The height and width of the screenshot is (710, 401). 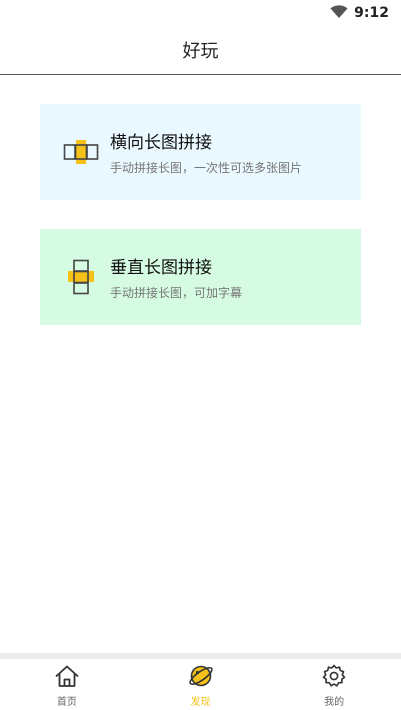 What do you see at coordinates (67, 678) in the screenshot?
I see `home-icon` at bounding box center [67, 678].